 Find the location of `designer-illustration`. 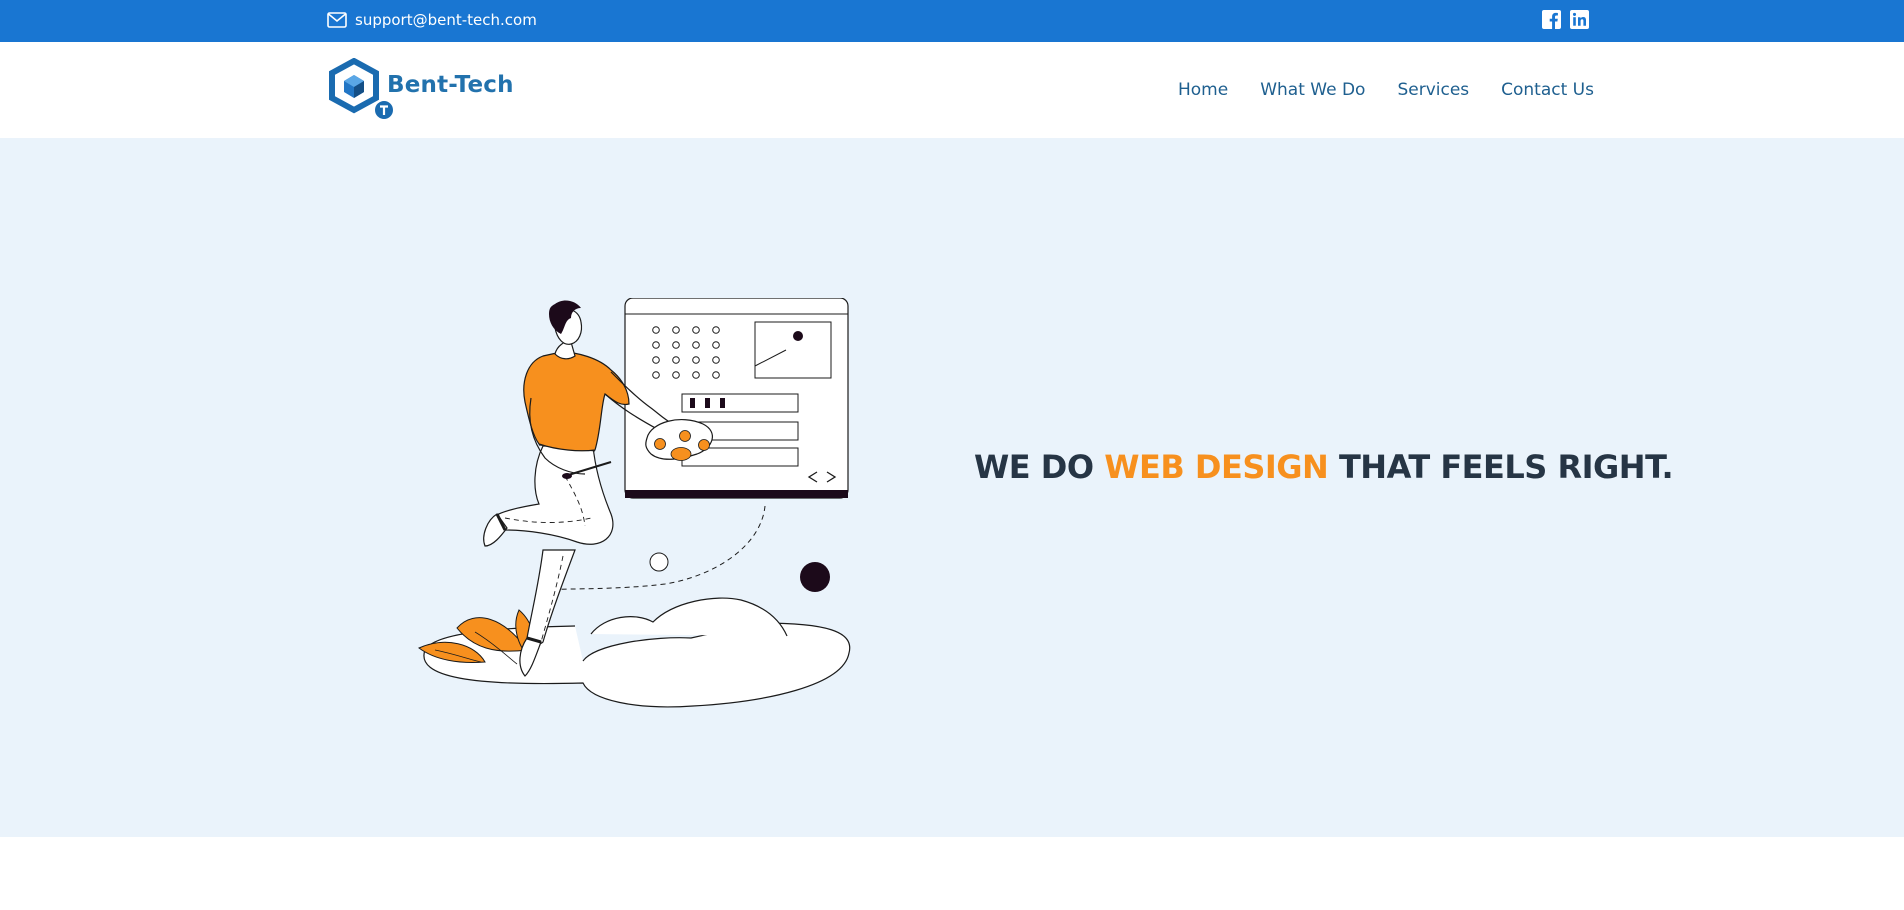

designer-illustration is located at coordinates (634, 503).